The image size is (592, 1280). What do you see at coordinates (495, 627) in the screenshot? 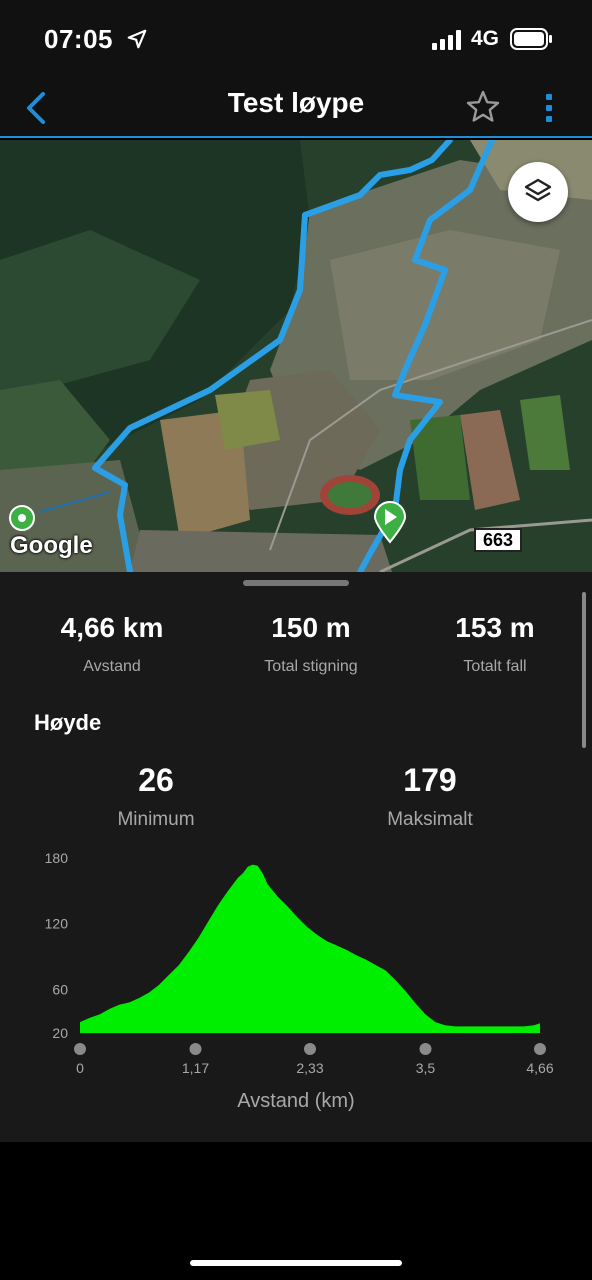
I see `stat-value: 153 m` at bounding box center [495, 627].